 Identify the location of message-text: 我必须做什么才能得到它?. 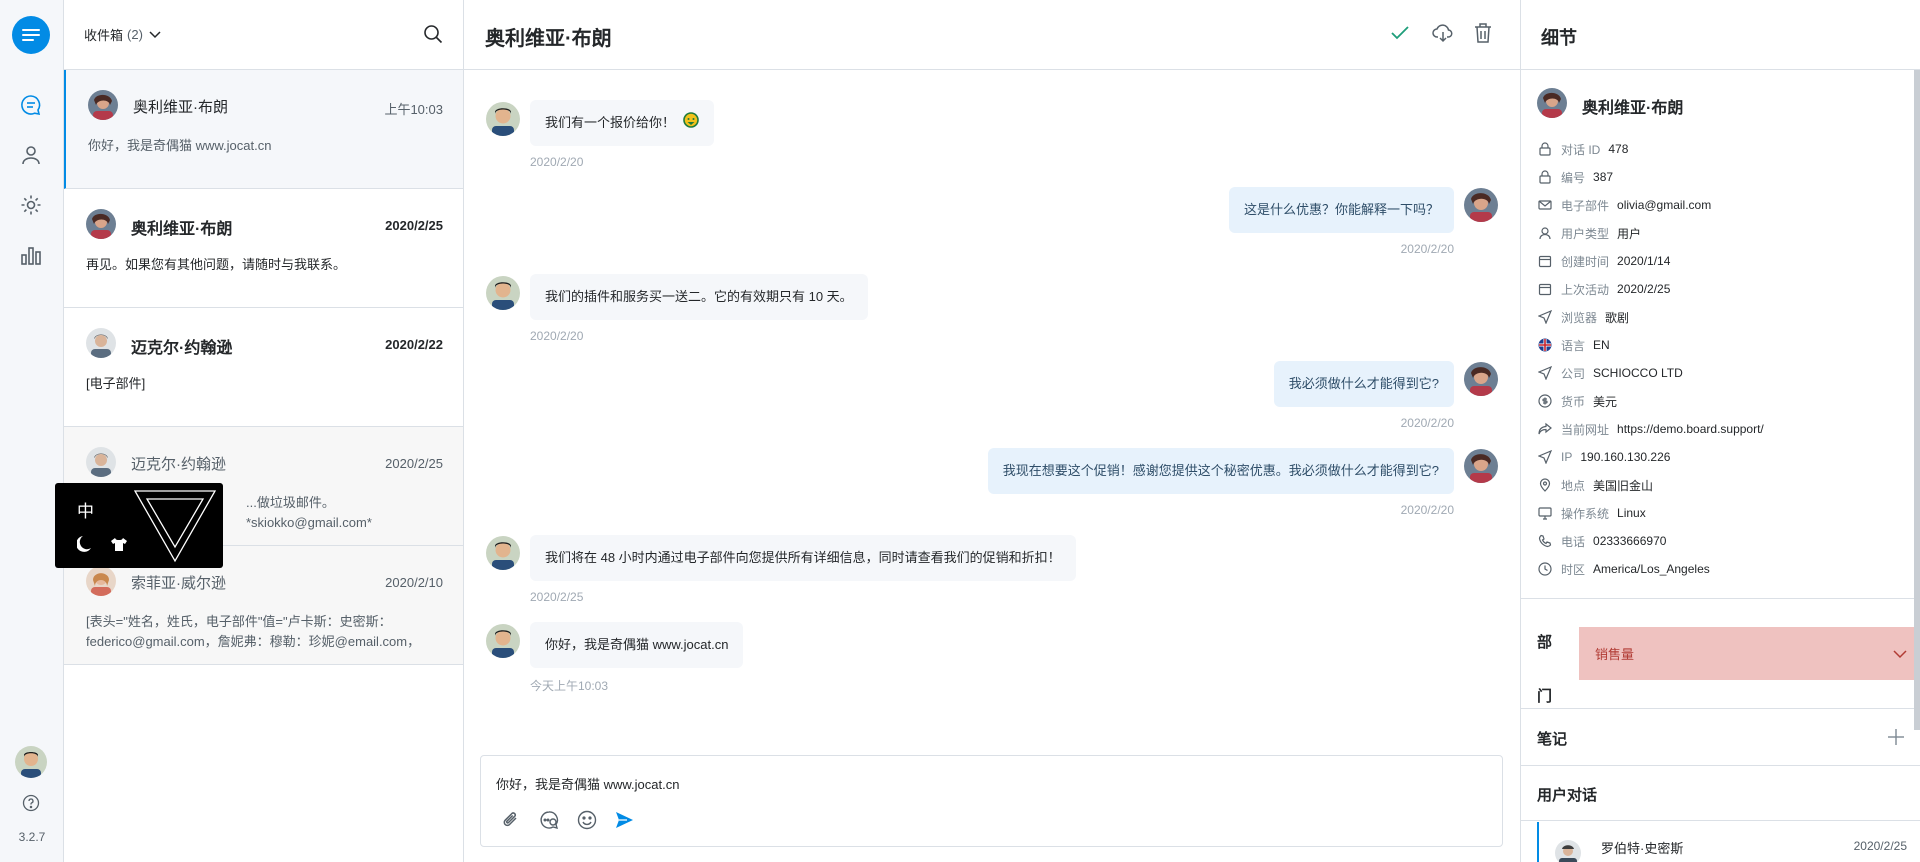
(1363, 383).